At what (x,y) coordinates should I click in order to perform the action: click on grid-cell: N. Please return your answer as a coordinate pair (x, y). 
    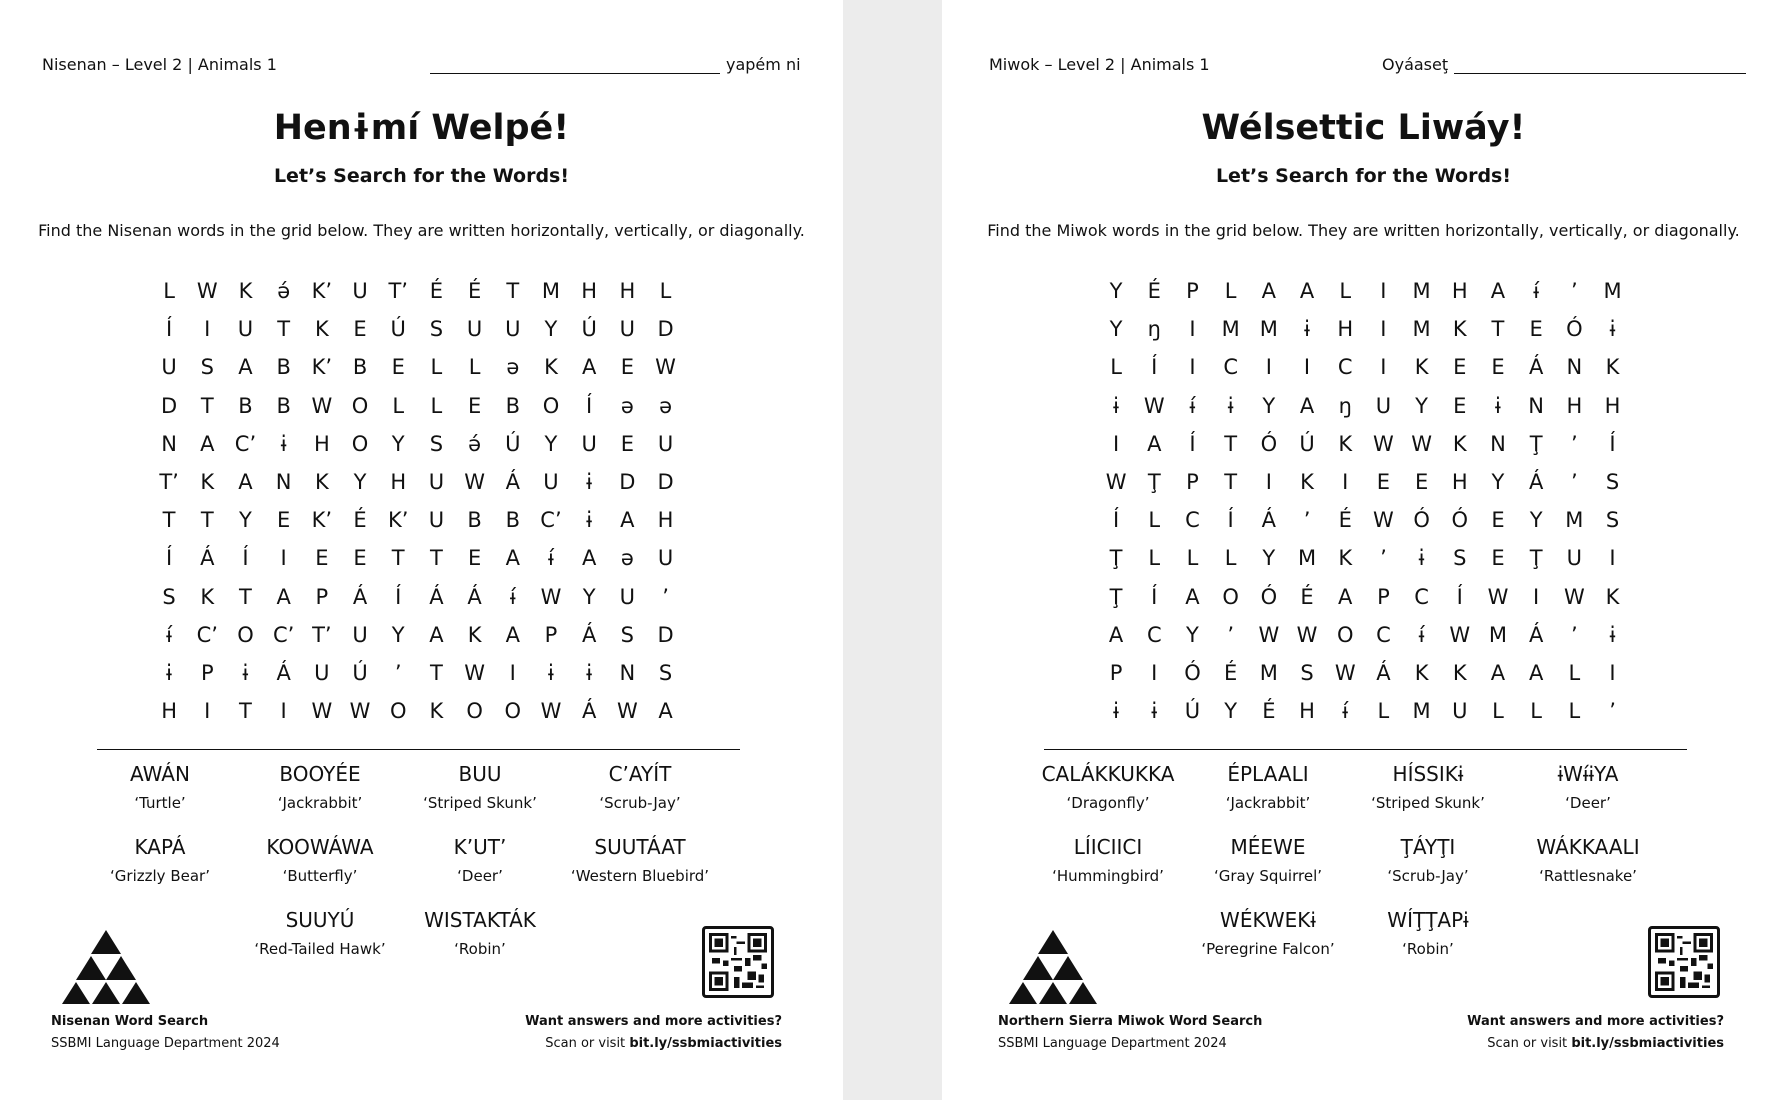
    Looking at the image, I should click on (627, 673).